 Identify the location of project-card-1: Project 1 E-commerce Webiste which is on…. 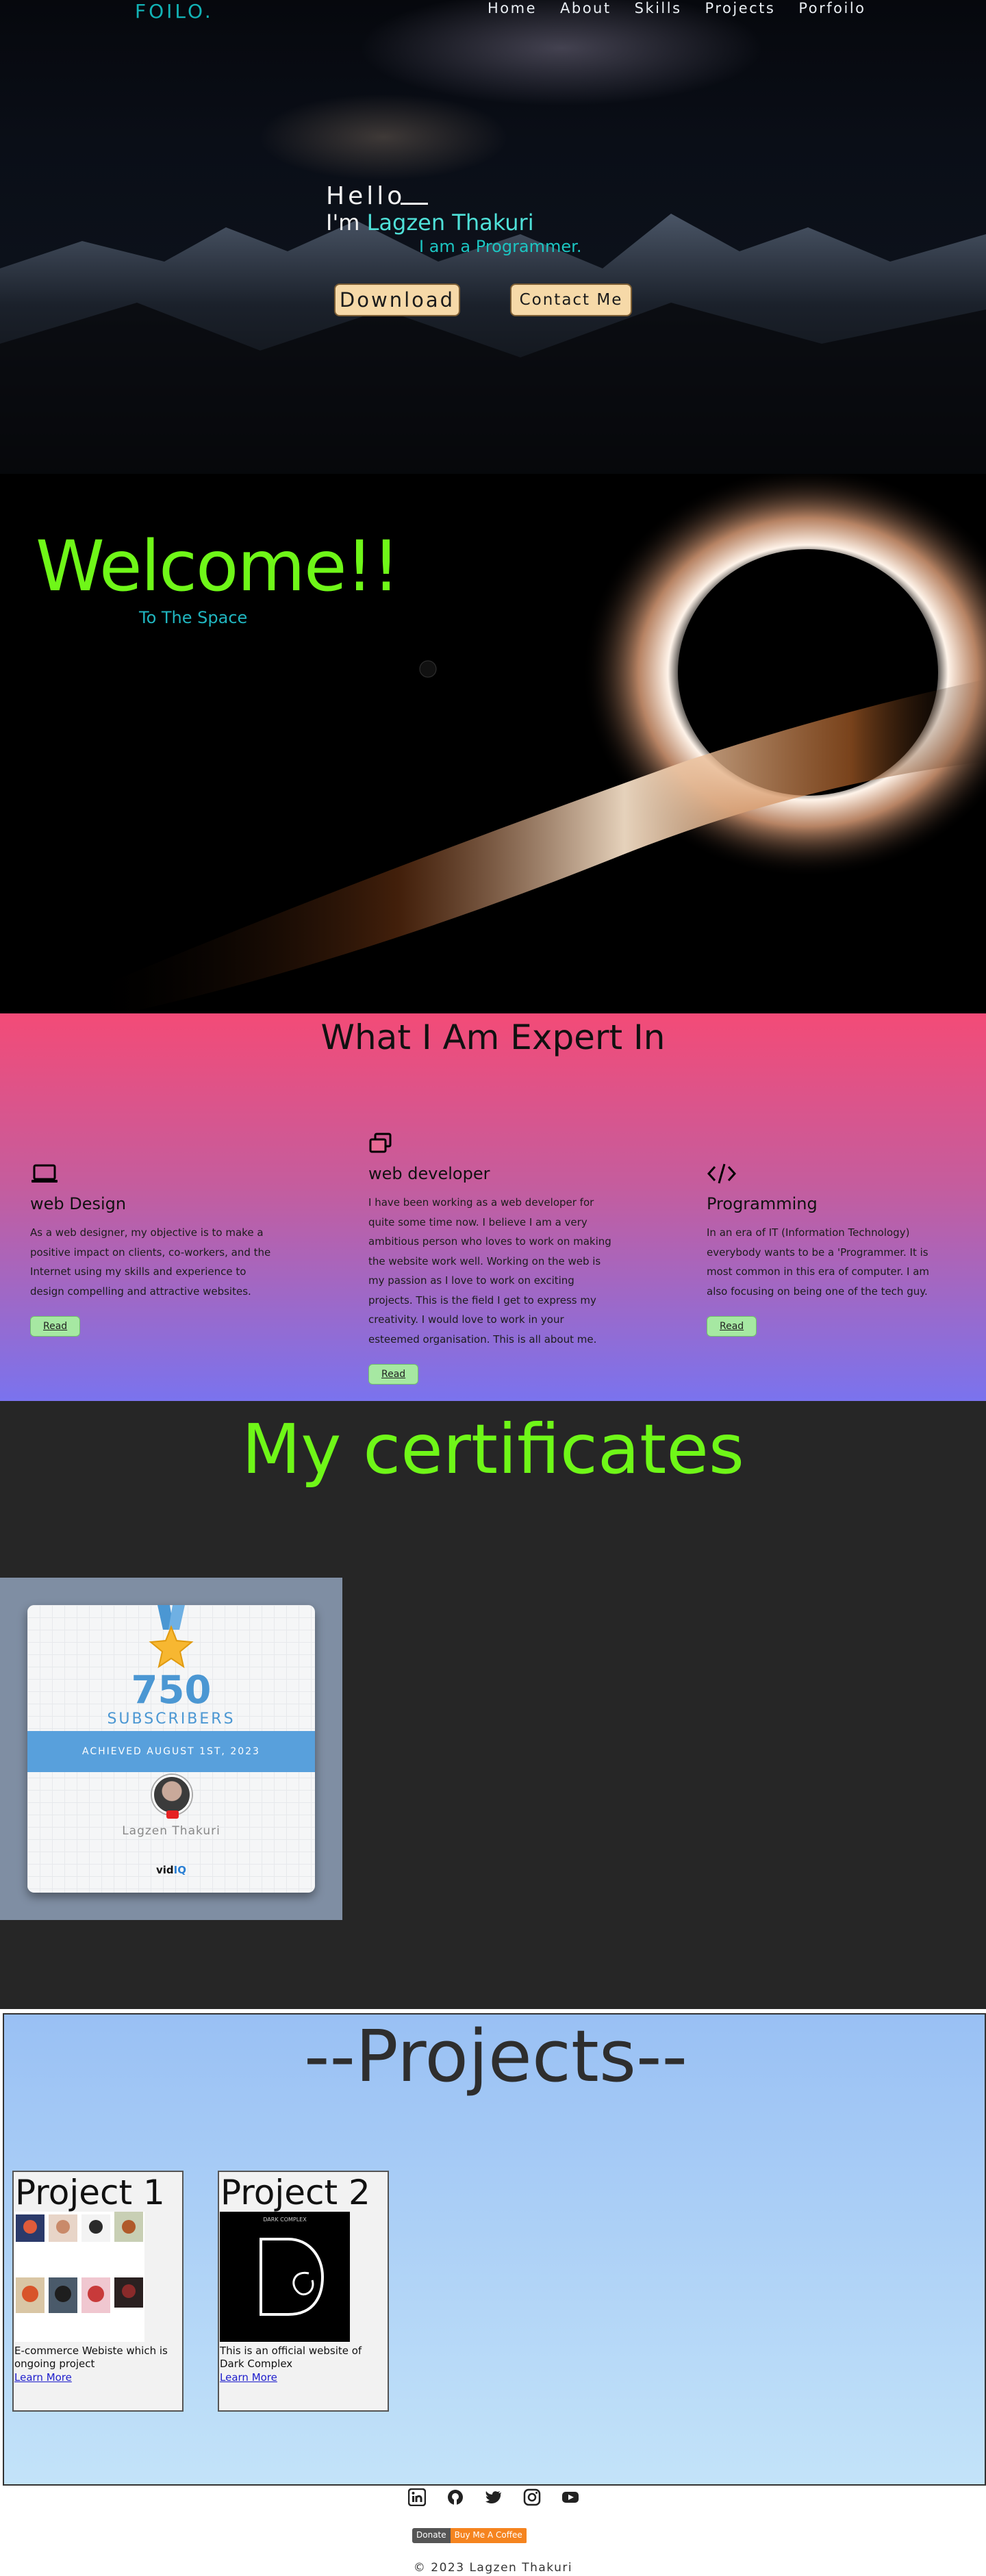
(98, 2291).